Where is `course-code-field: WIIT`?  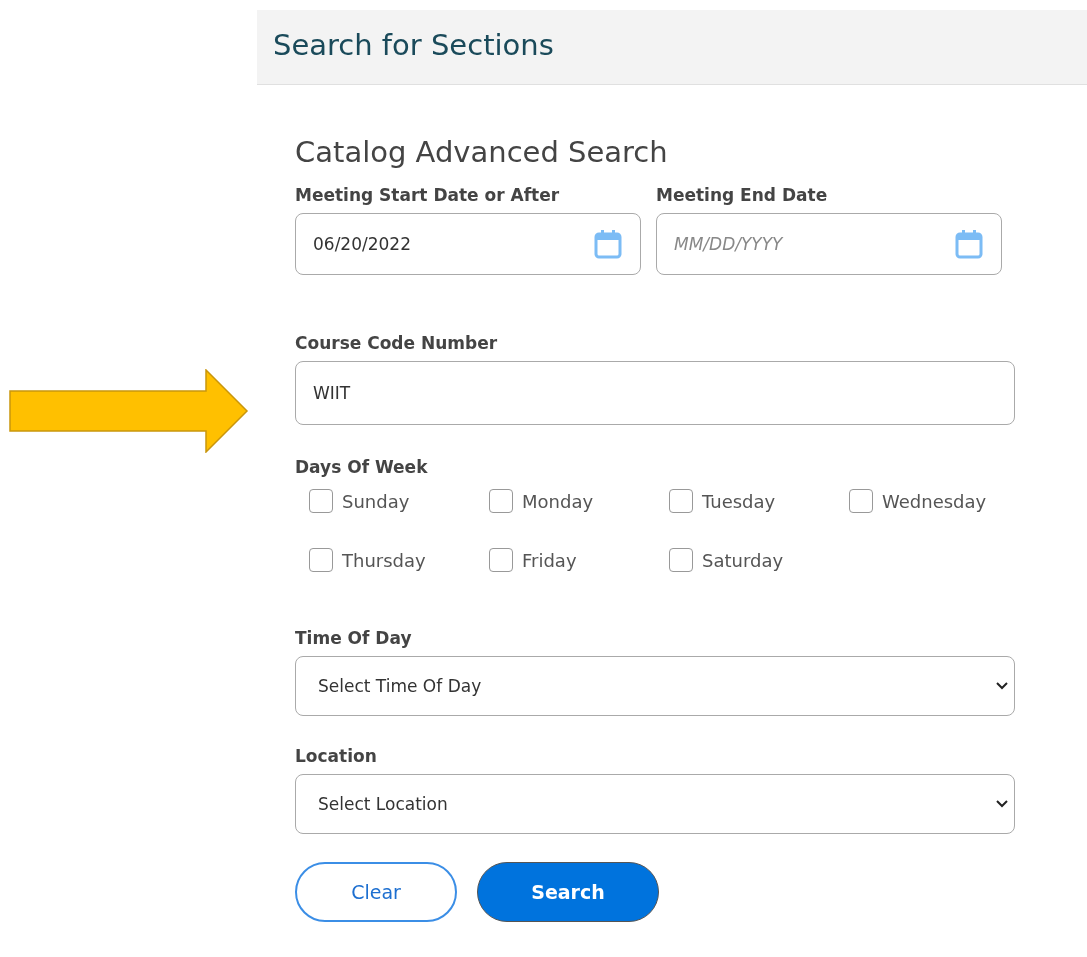 course-code-field: WIIT is located at coordinates (655, 393).